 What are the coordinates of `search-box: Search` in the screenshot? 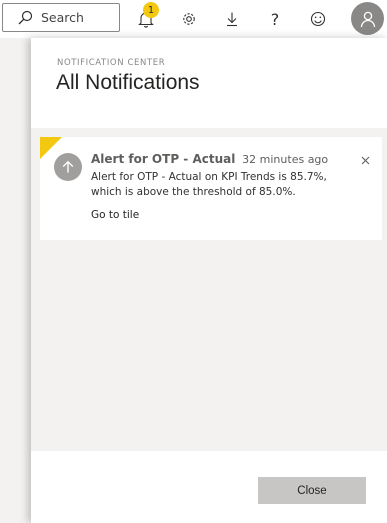 It's located at (61, 17).